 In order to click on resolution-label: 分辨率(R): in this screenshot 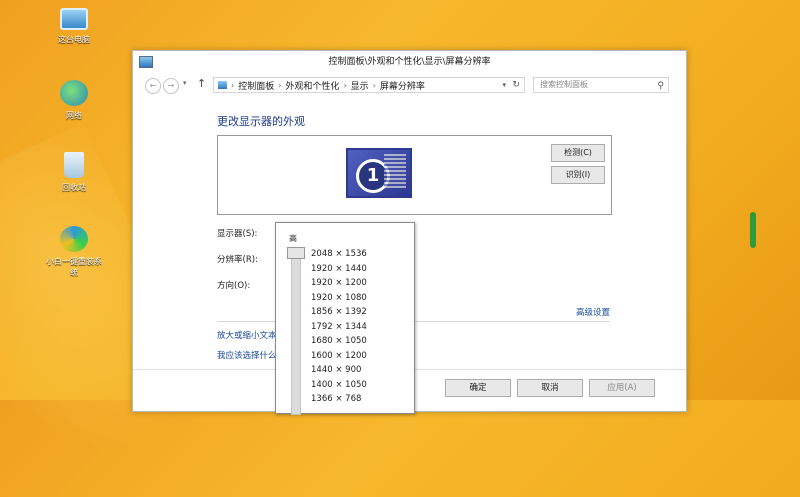, I will do `click(237, 260)`.